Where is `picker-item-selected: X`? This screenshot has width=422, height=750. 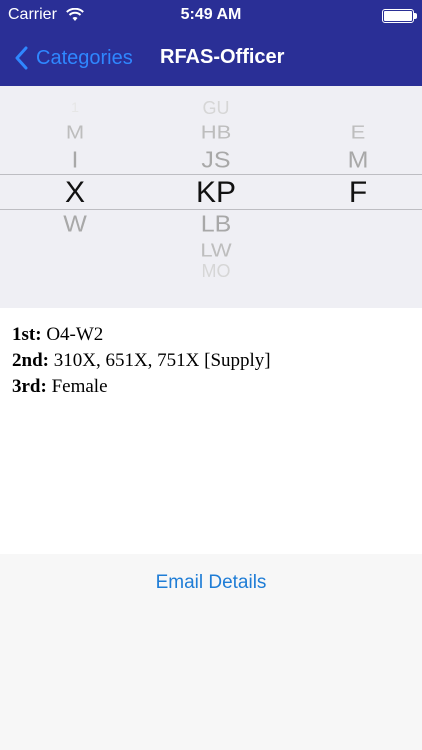
picker-item-selected: X is located at coordinates (75, 193).